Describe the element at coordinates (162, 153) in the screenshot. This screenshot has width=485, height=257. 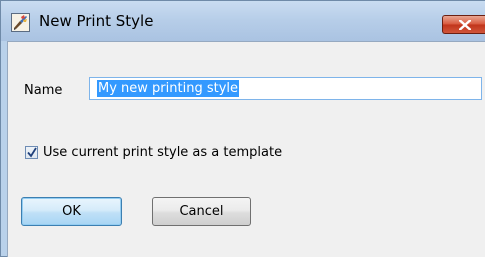
I see `template-checkbox-label: Use current print style as a template` at that location.